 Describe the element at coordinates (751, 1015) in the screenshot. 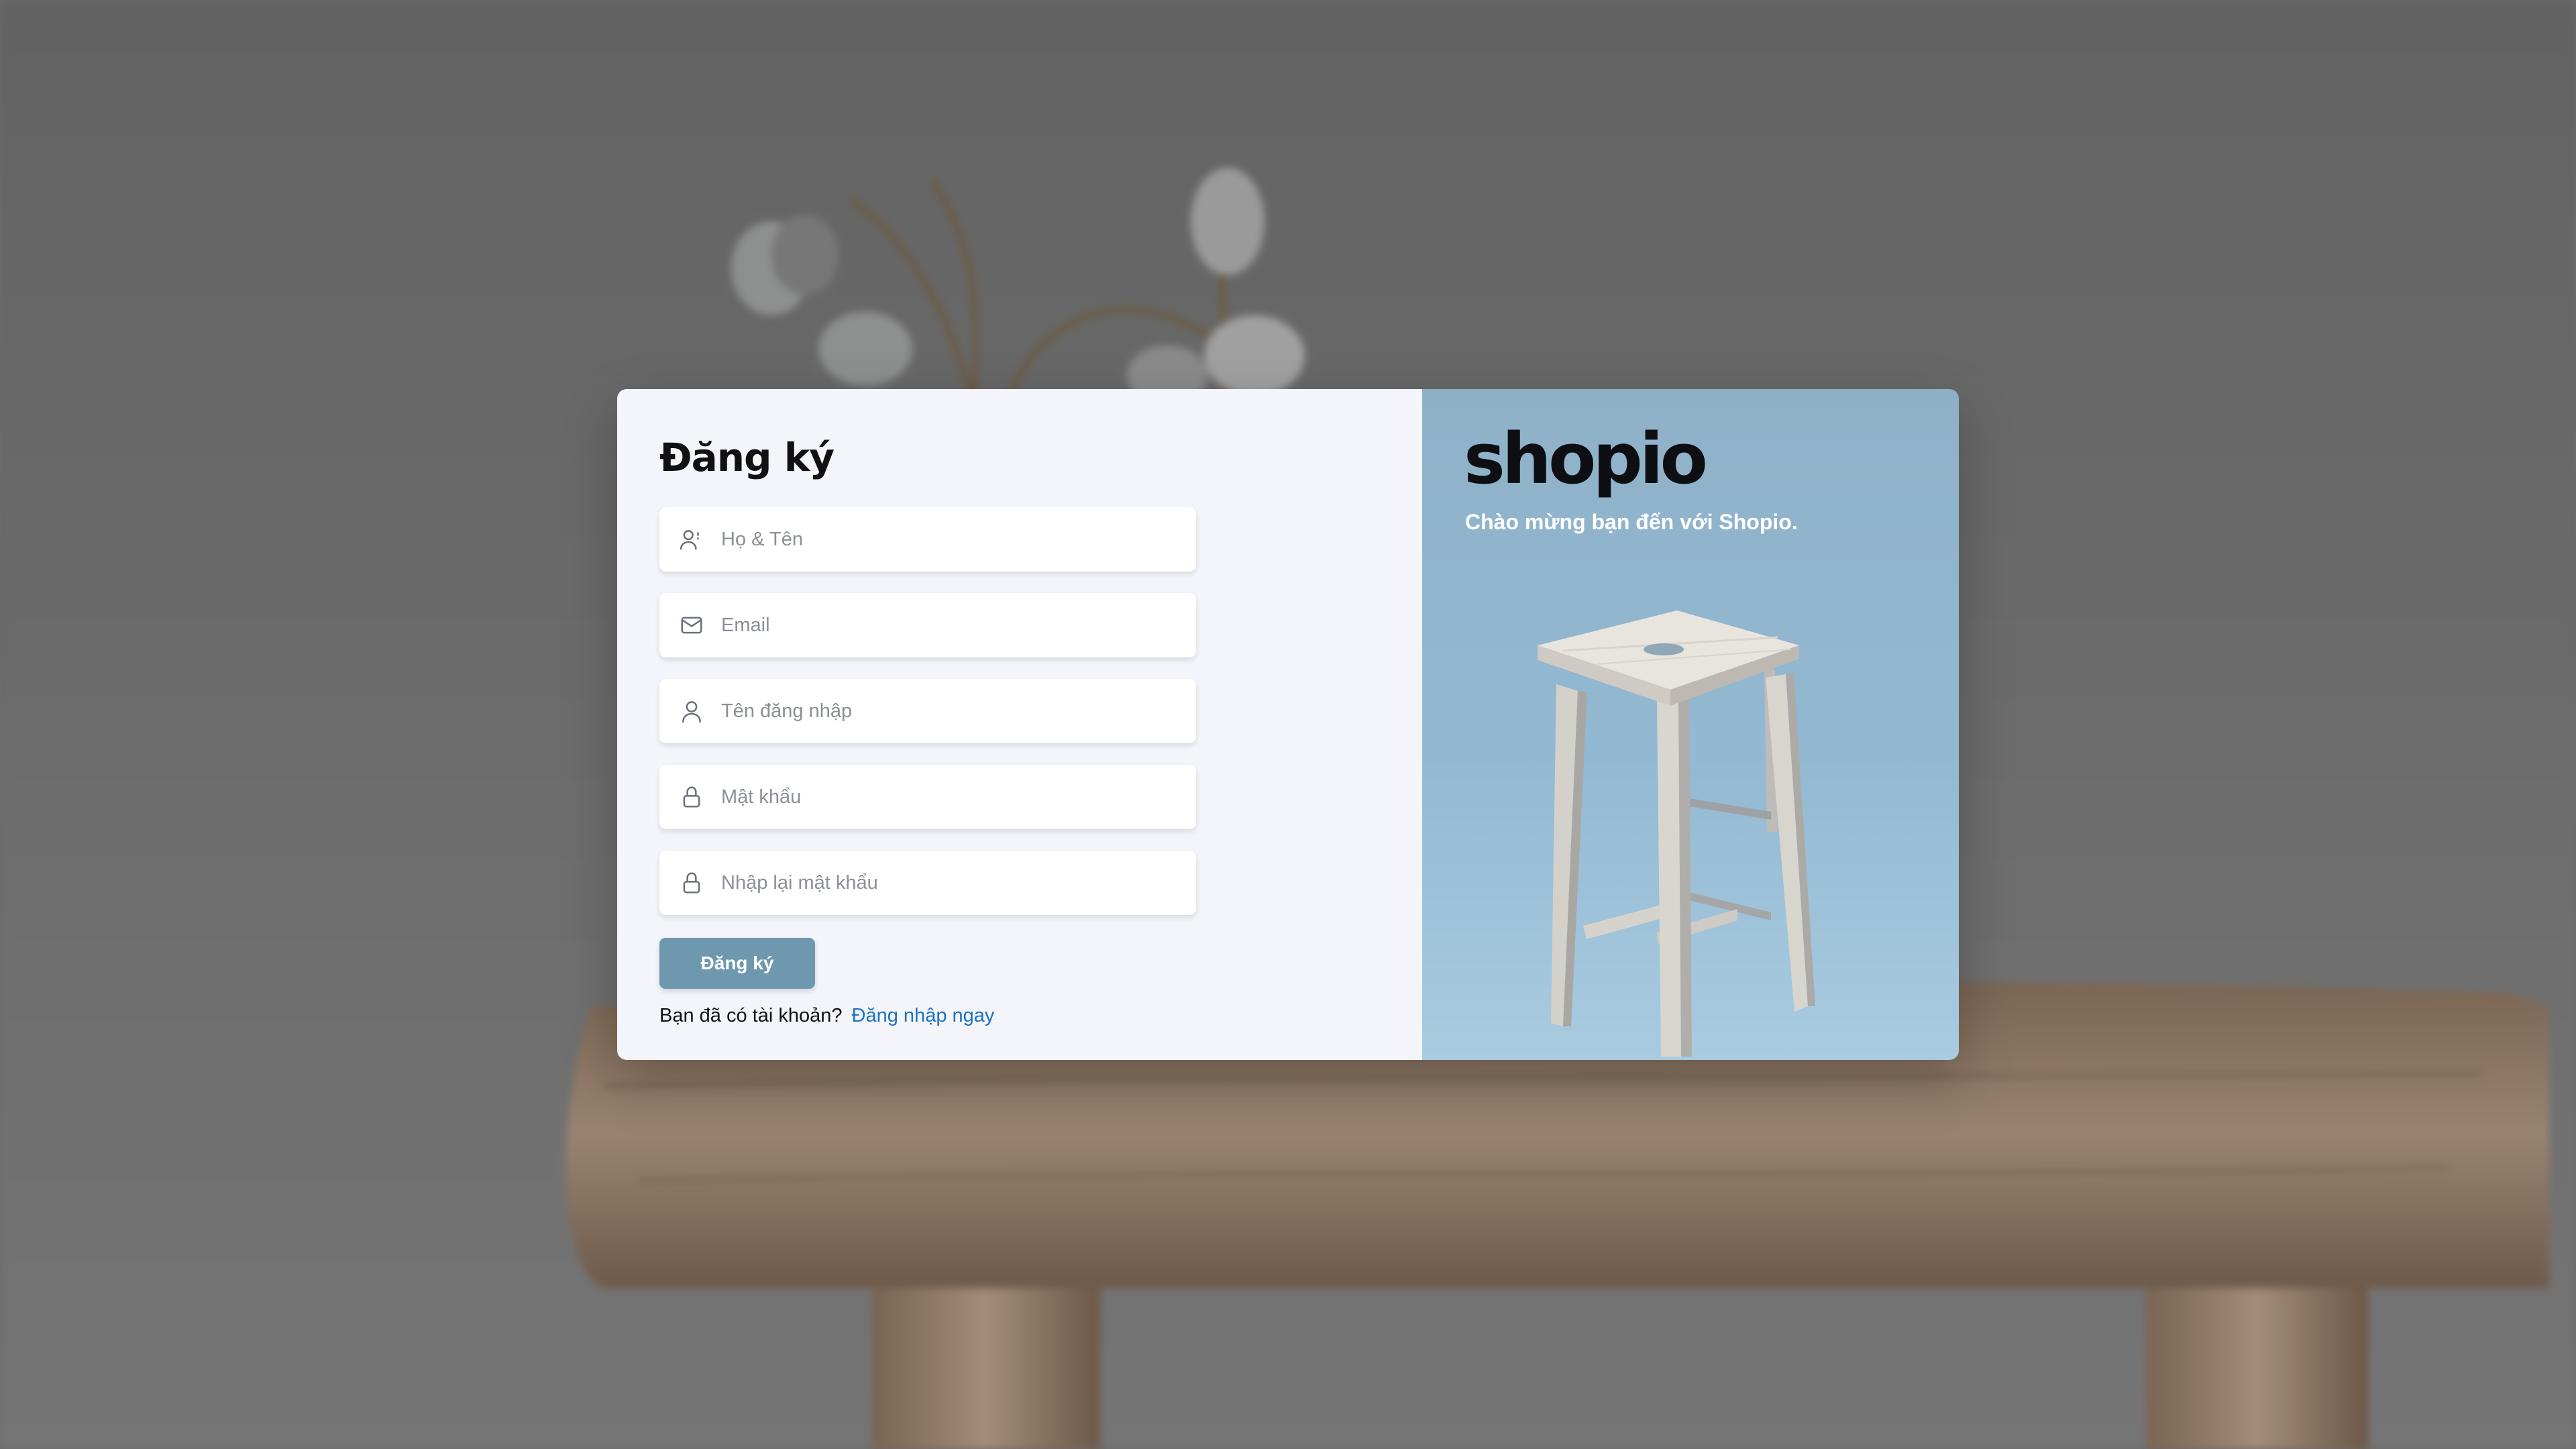

I see `have-account-text: Bạn đã có tài khoản?` at that location.